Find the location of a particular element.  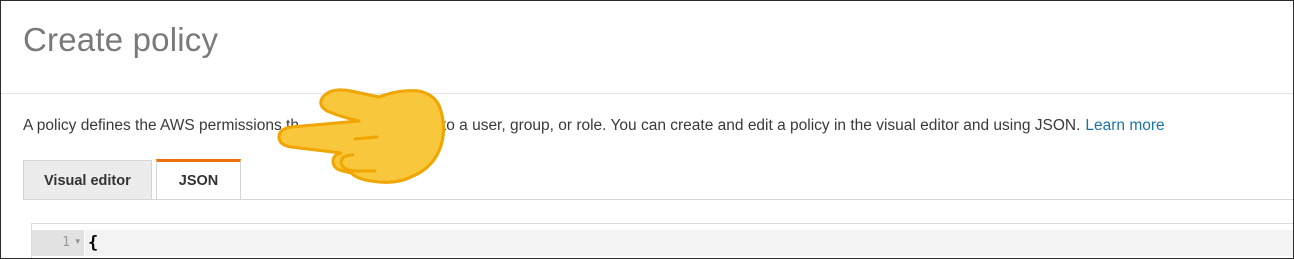

tab-json: JSON is located at coordinates (198, 179).